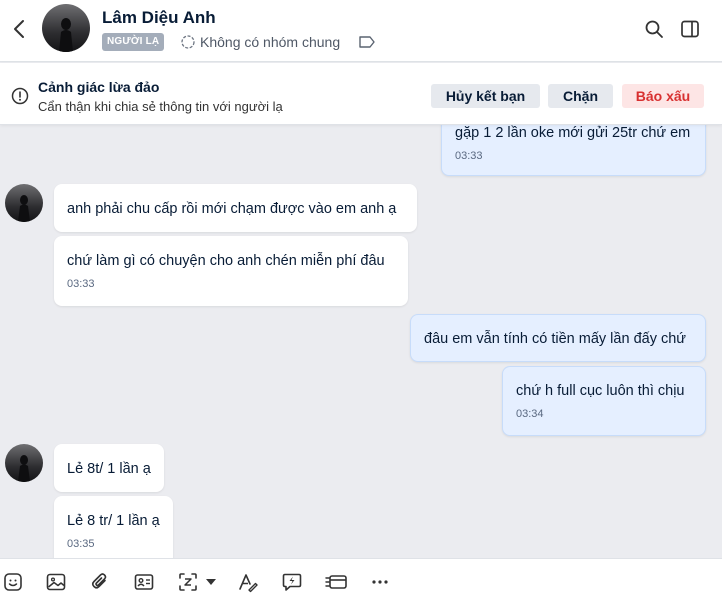 Image resolution: width=722 pixels, height=604 pixels. What do you see at coordinates (580, 96) in the screenshot?
I see `block-button: Chặn` at bounding box center [580, 96].